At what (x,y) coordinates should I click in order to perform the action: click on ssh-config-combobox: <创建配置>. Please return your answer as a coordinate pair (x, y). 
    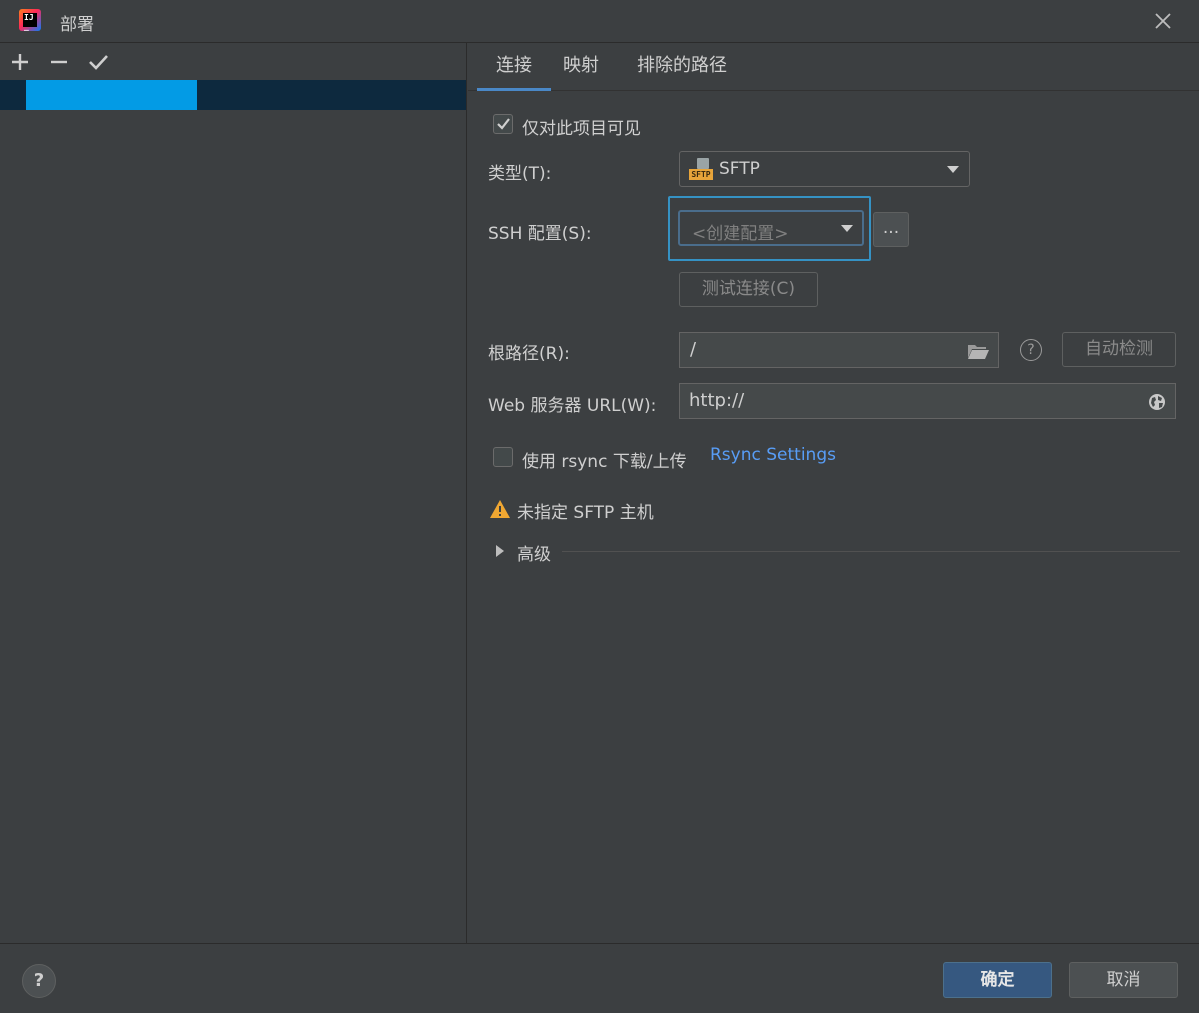
    Looking at the image, I should click on (771, 228).